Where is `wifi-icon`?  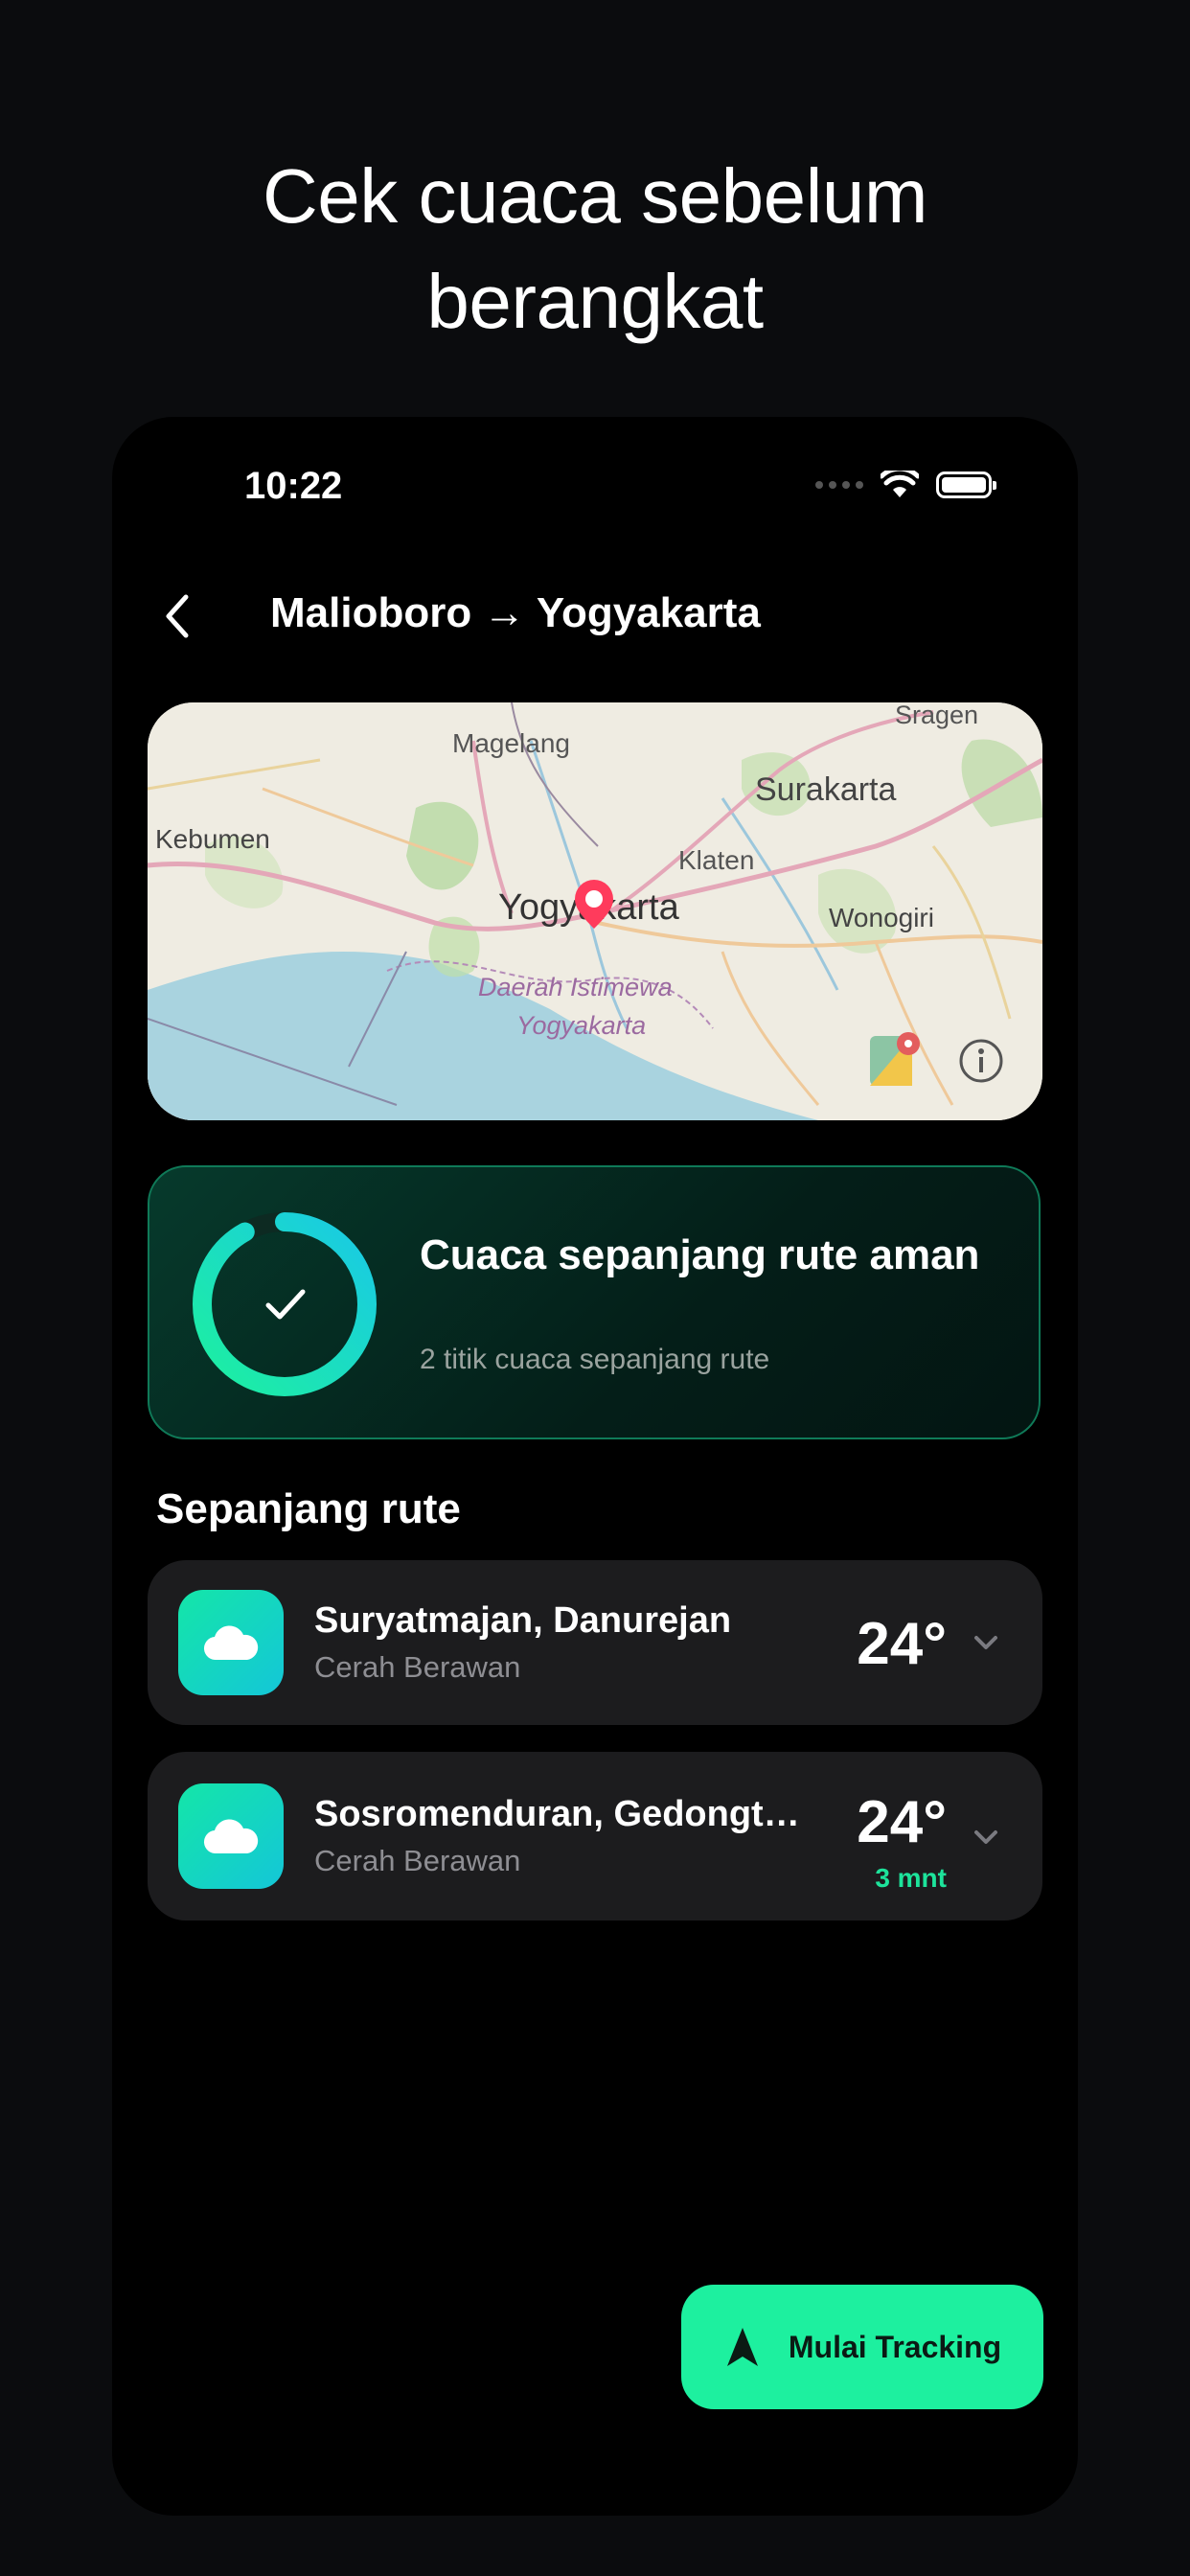
wifi-icon is located at coordinates (900, 484).